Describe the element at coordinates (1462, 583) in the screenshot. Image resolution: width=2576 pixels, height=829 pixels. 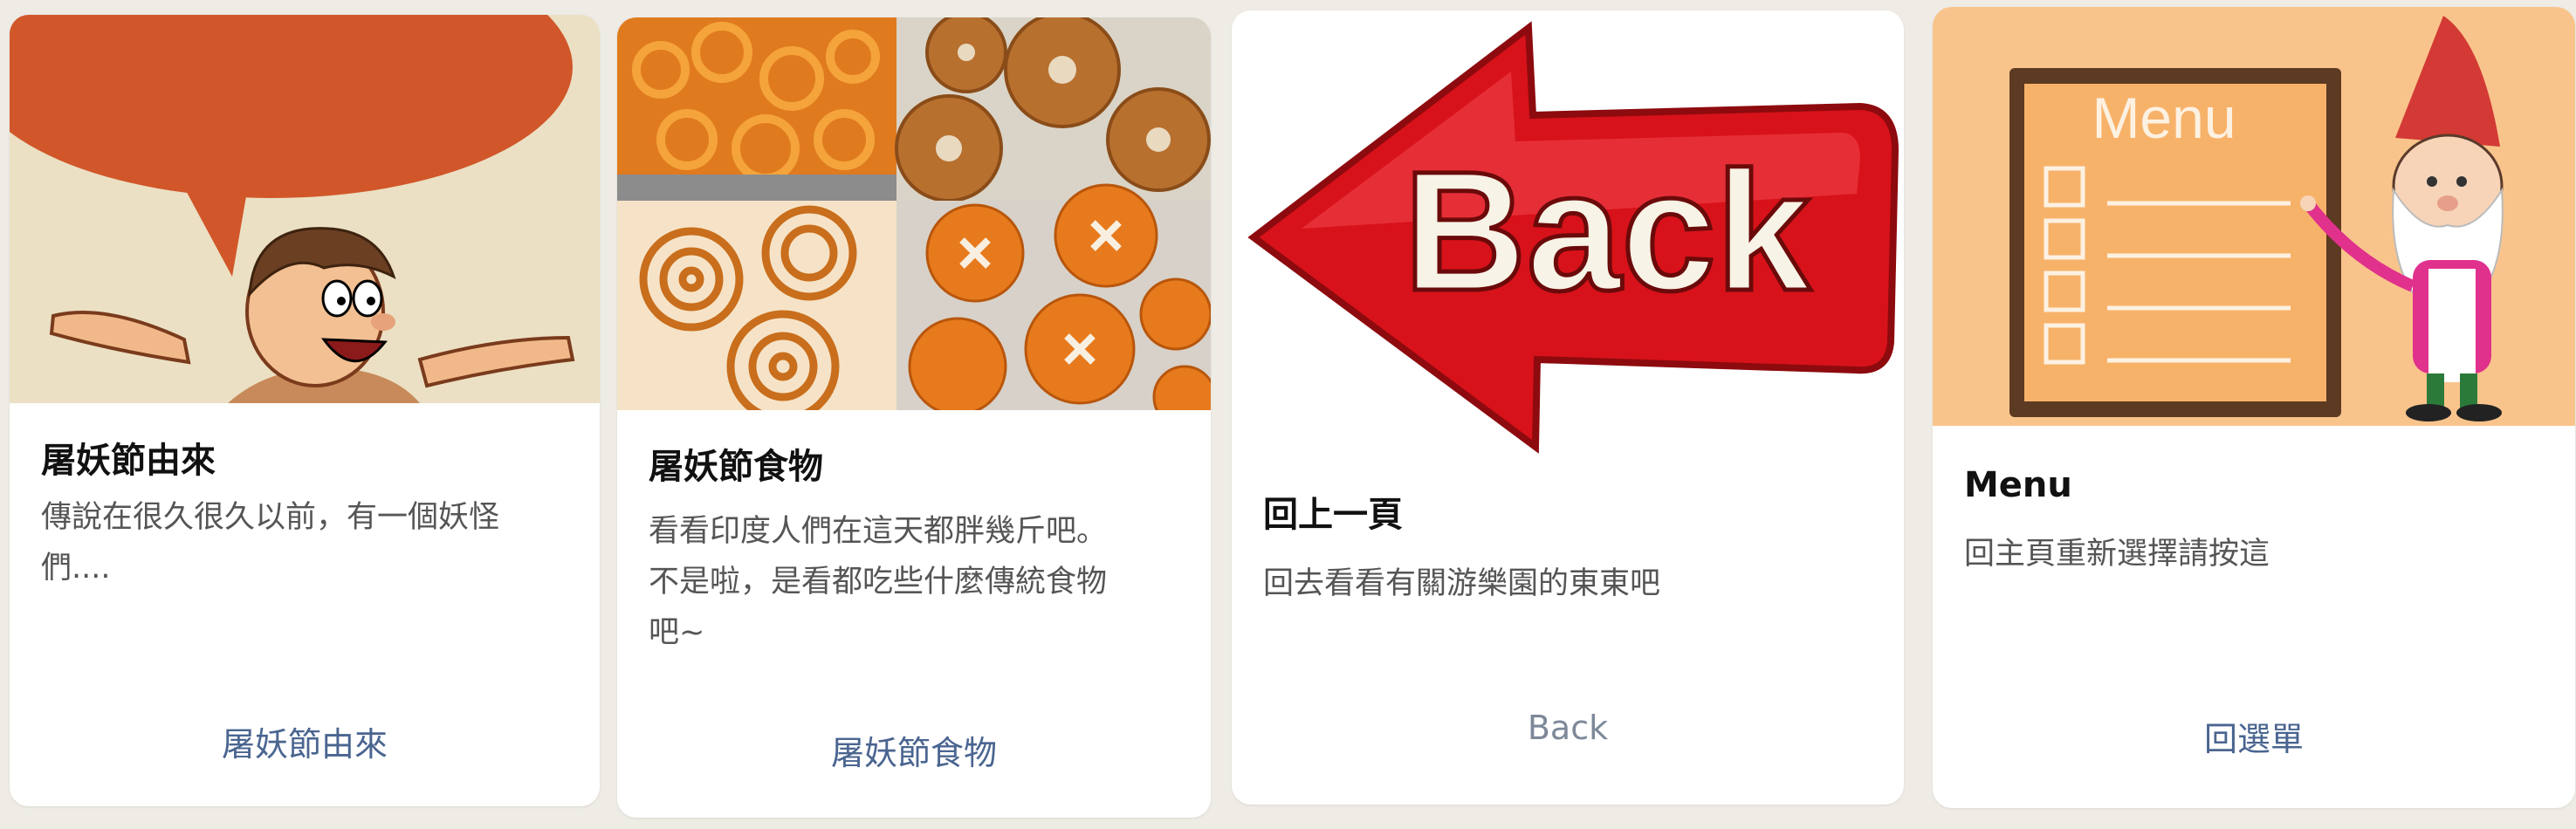
I see `card-description: 回去看看有關游樂園的東東吧` at that location.